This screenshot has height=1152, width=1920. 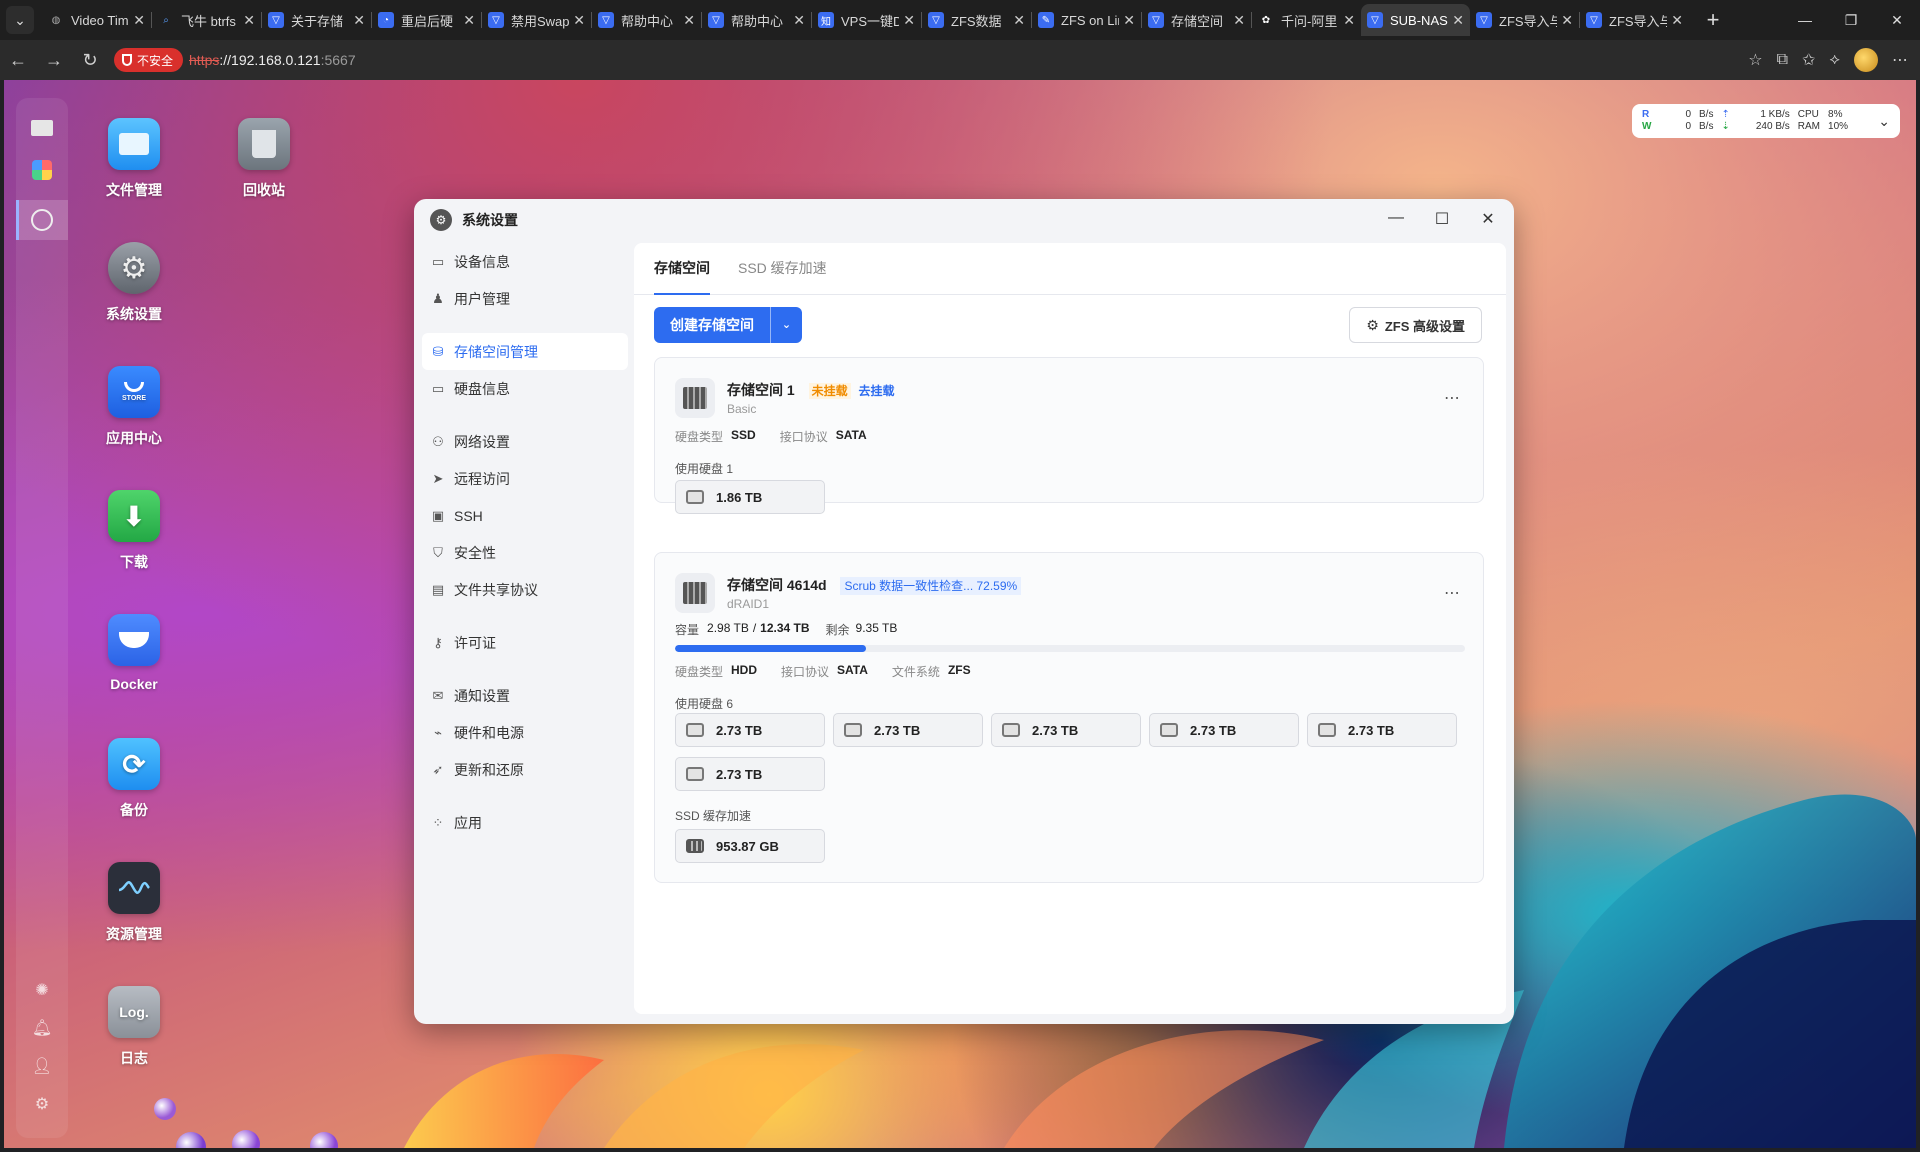 I want to click on browser-tab: ▽ SUB-NAS ✕, so click(x=1415, y=20).